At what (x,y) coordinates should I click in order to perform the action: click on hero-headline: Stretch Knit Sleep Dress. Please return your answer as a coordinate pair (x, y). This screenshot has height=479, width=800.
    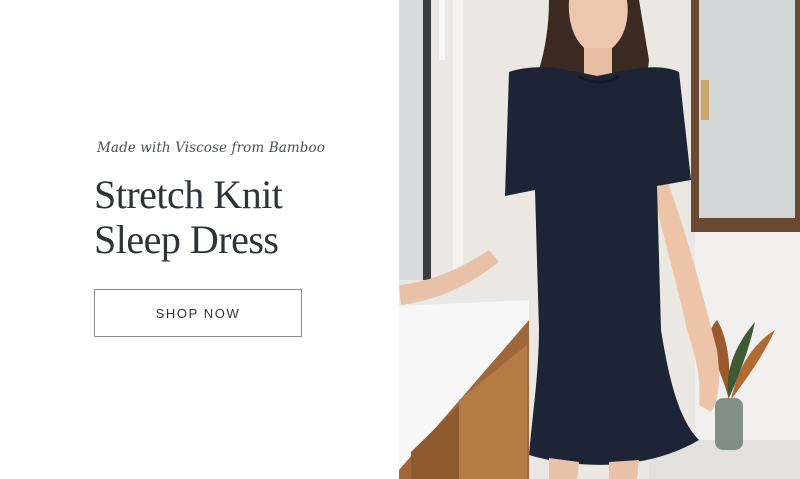
    Looking at the image, I should click on (188, 217).